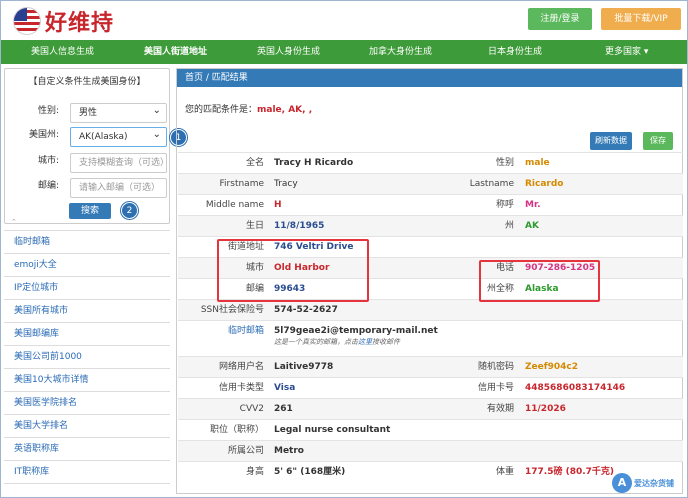 The height and width of the screenshot is (498, 688). I want to click on breadcrumb: 首页 / 匹配结果, so click(429, 78).